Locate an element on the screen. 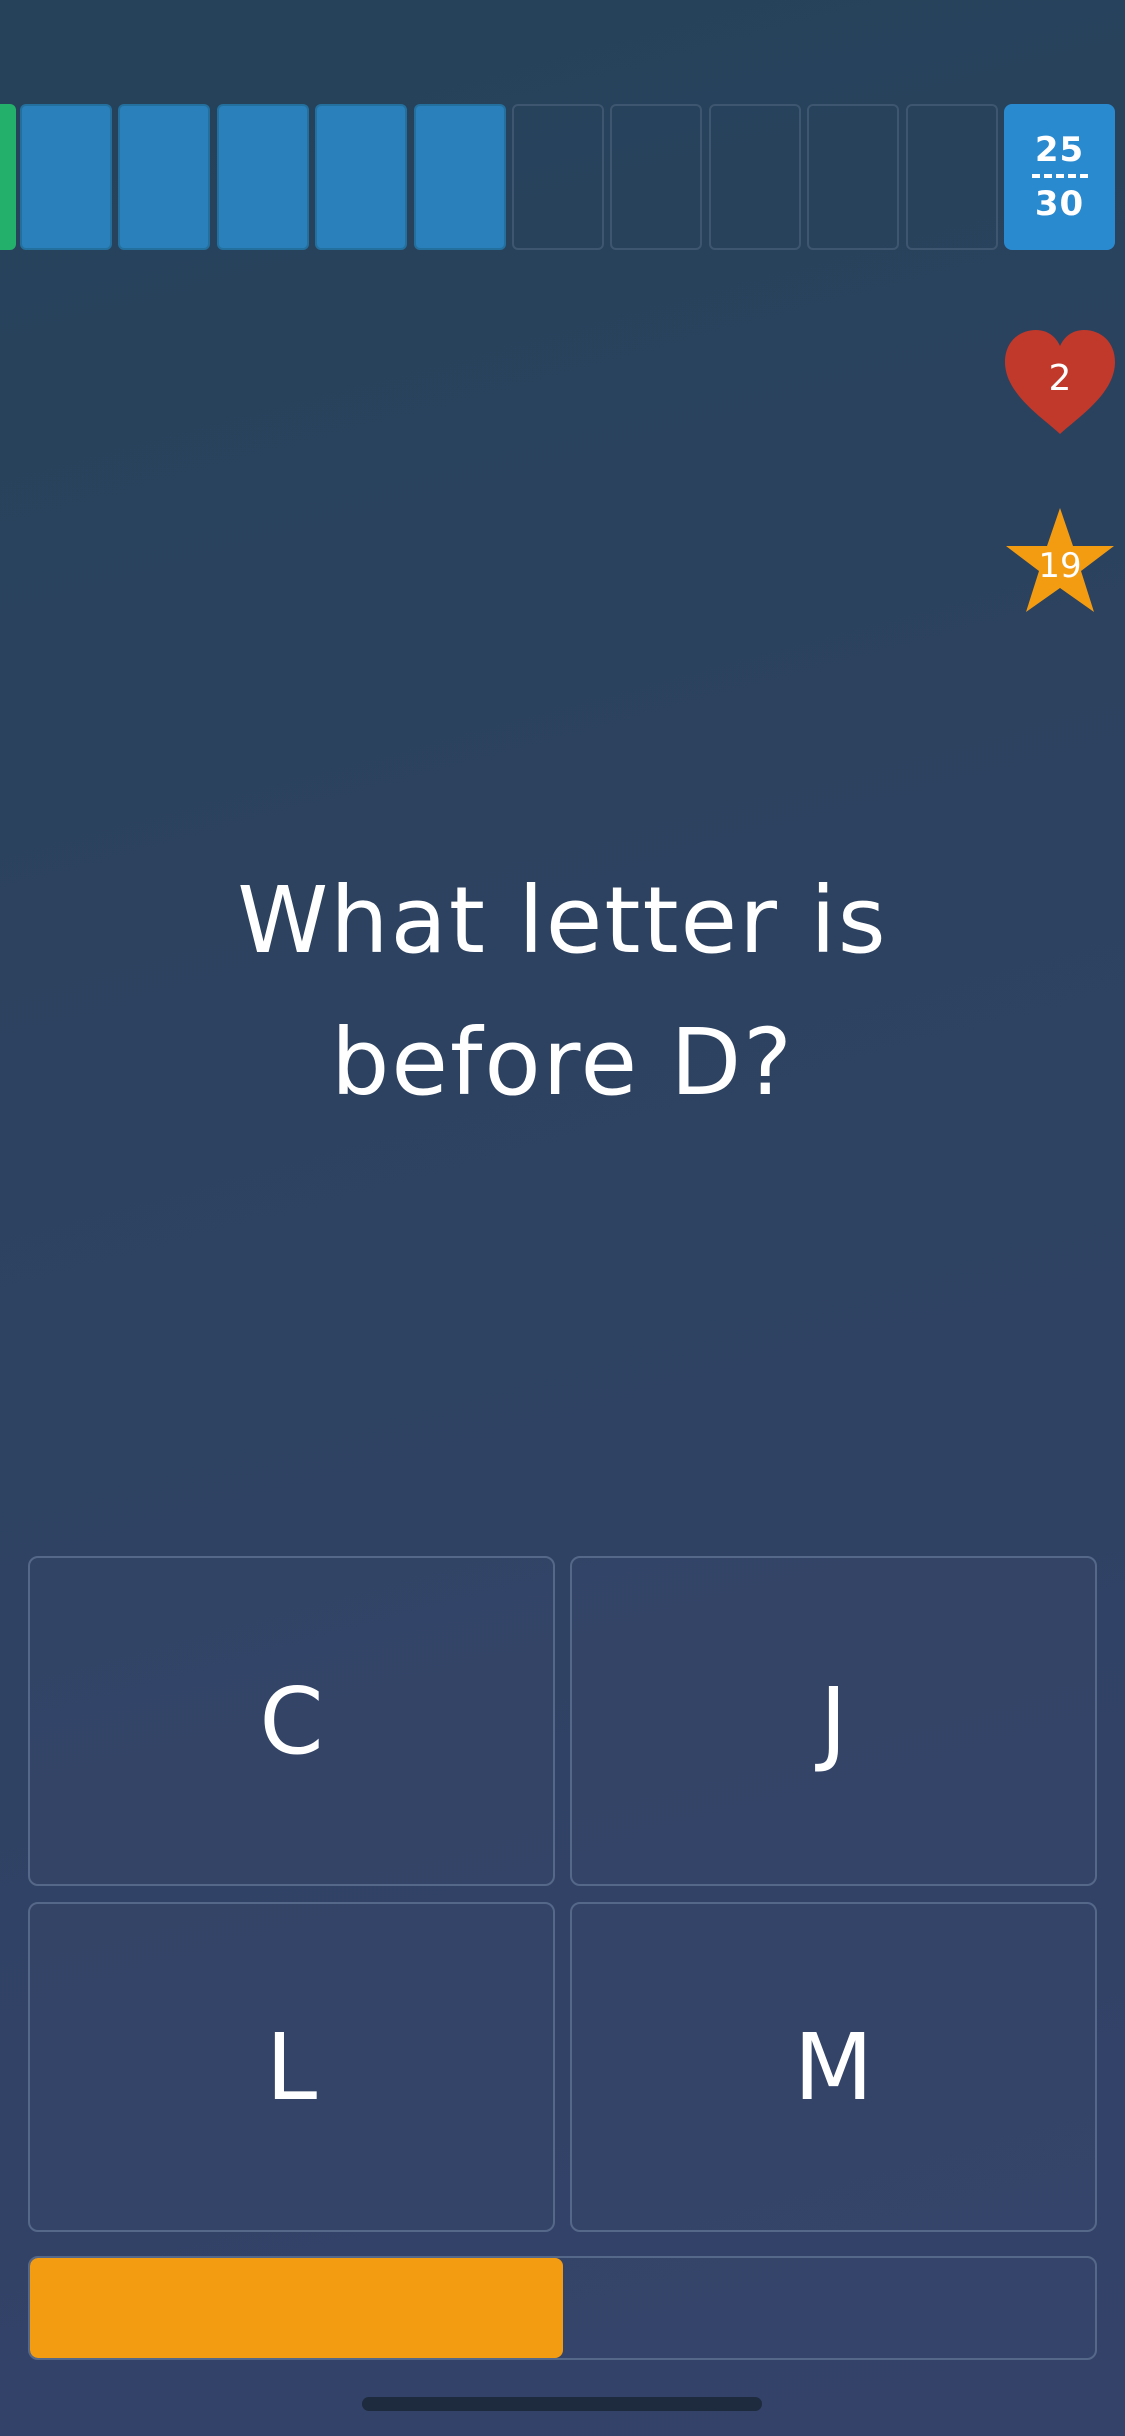 This screenshot has height=2436, width=1125. answer-label: J is located at coordinates (833, 1721).